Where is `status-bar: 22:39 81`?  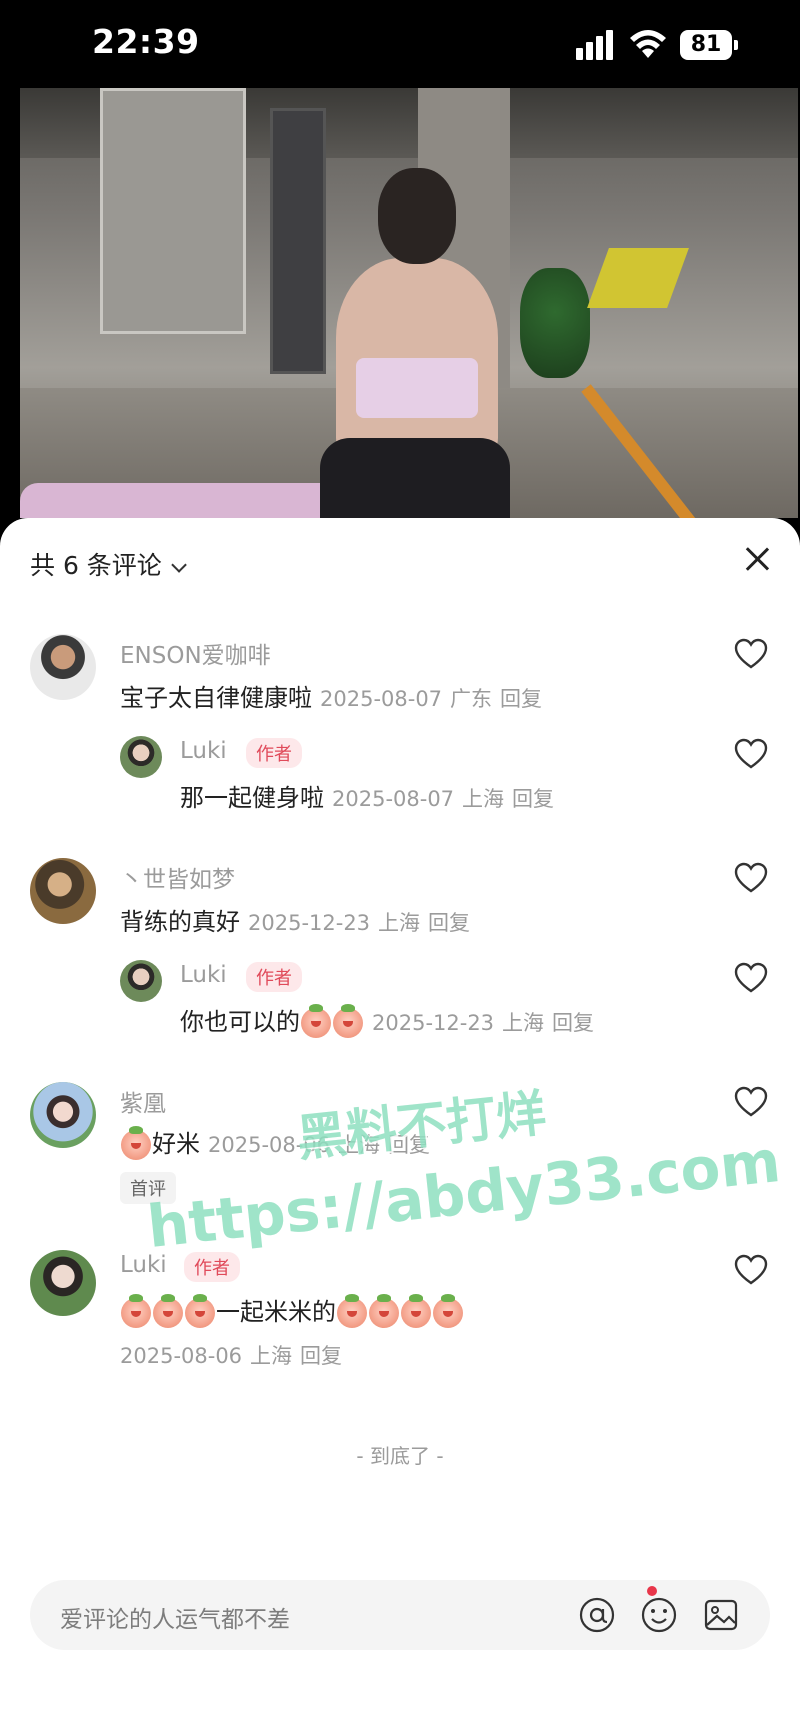 status-bar: 22:39 81 is located at coordinates (400, 44).